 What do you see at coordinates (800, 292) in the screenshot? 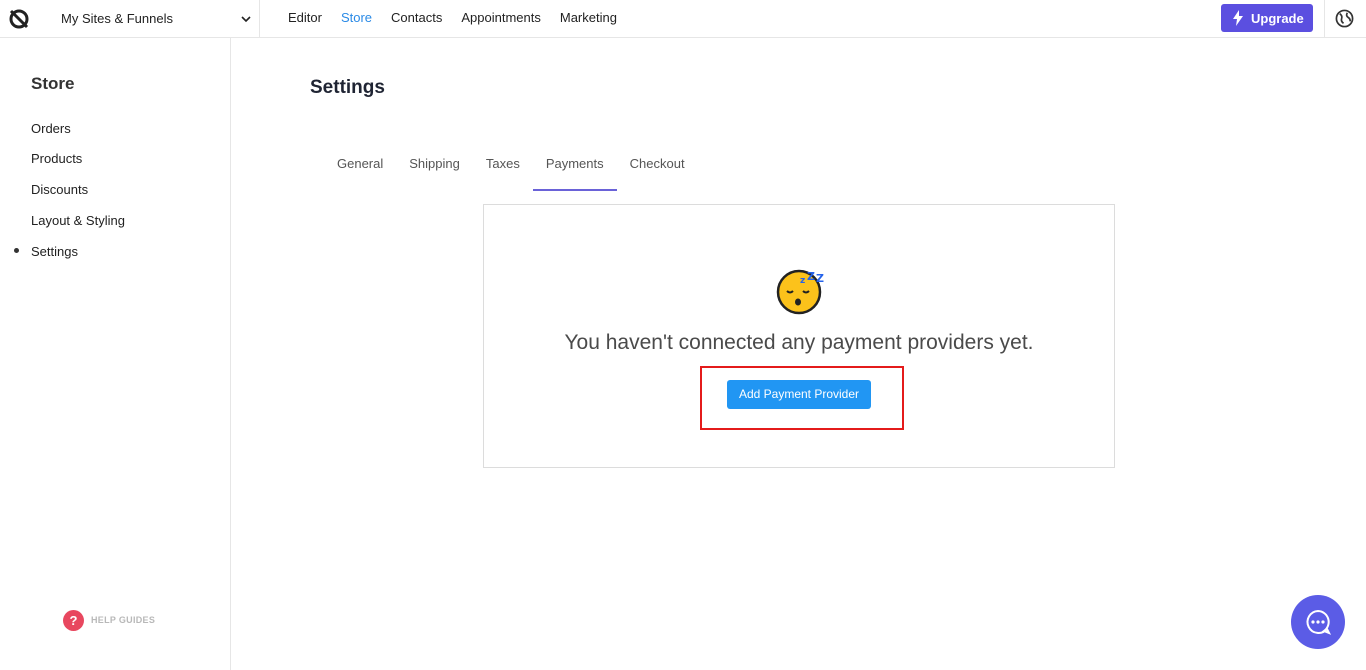
I see `sleeping-face-icon: z Z Z` at bounding box center [800, 292].